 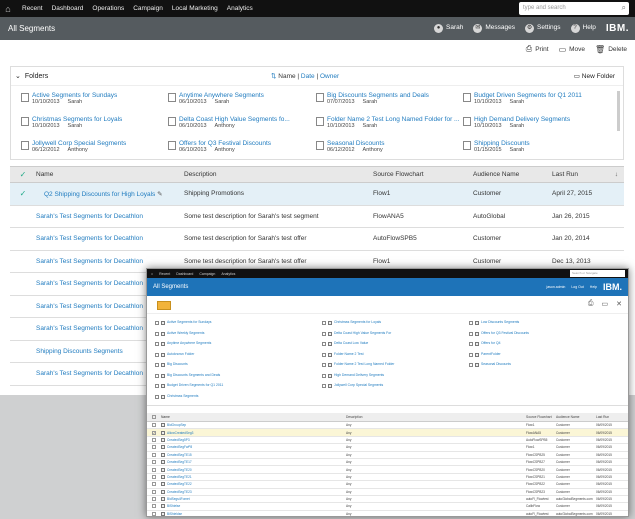 I want to click on inset-folder-item: Delta Coast Low Value, so click(x=345, y=343).